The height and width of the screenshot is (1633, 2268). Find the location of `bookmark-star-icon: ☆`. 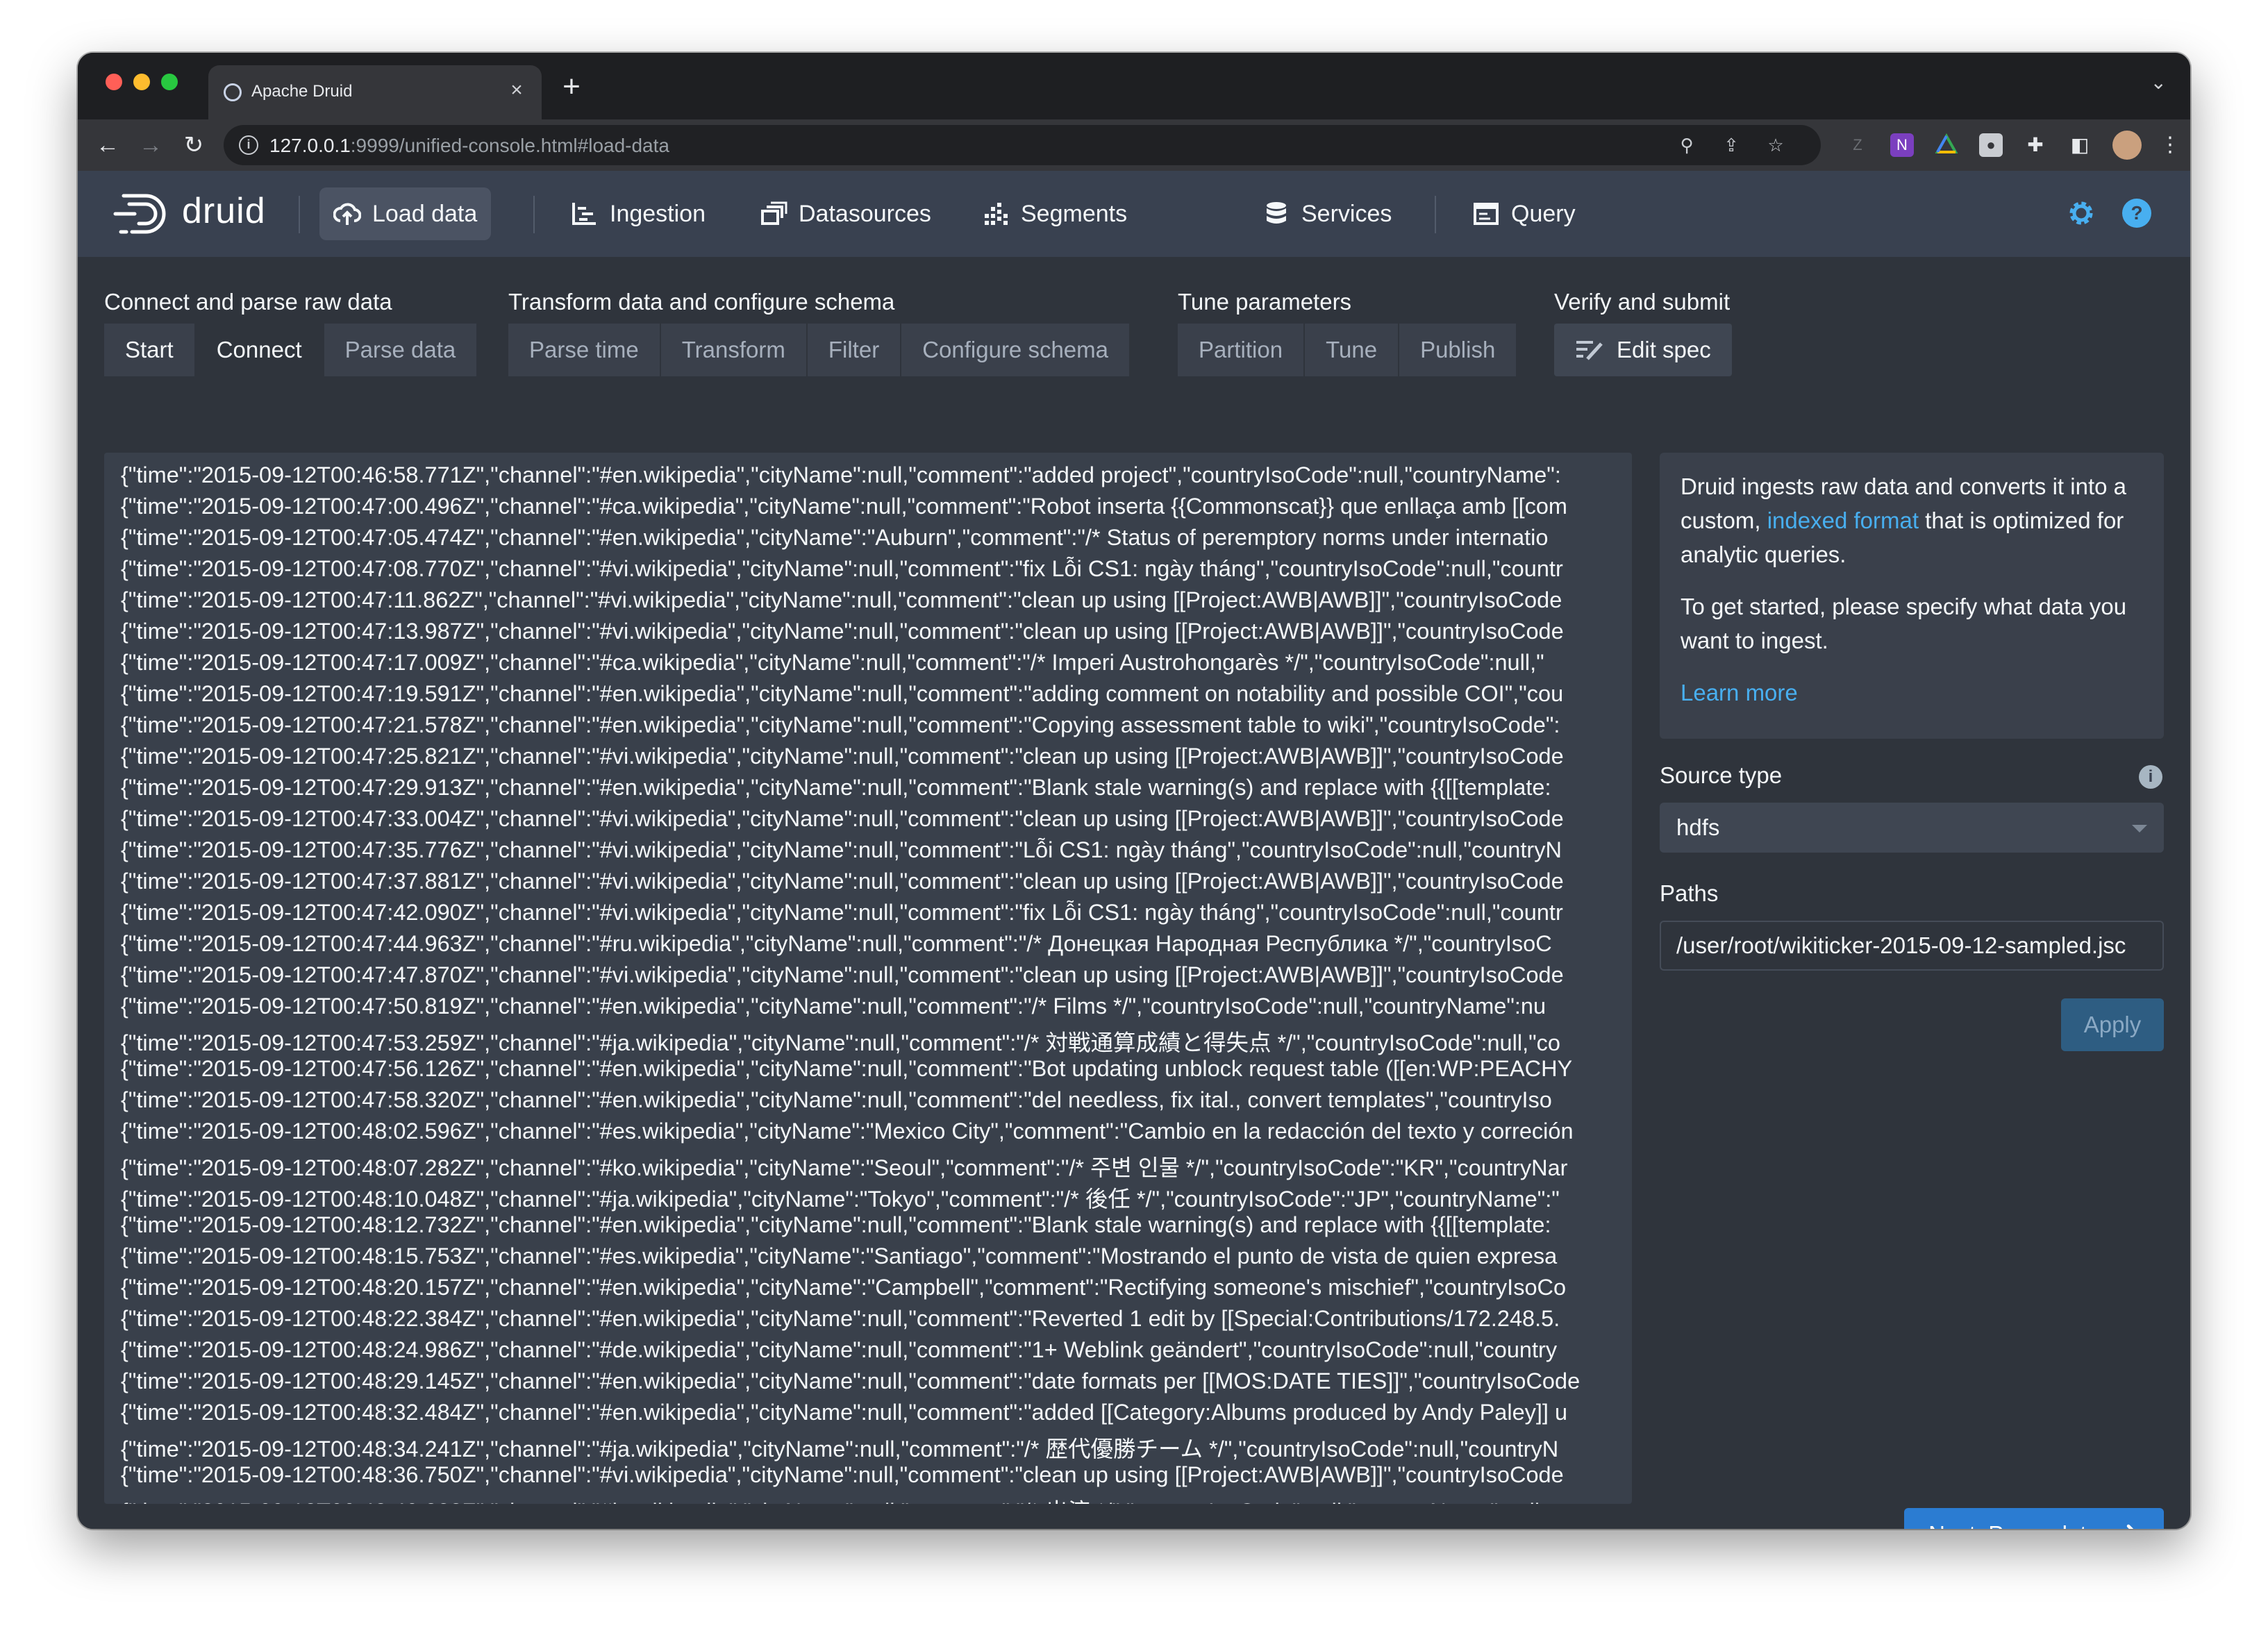

bookmark-star-icon: ☆ is located at coordinates (1775, 145).